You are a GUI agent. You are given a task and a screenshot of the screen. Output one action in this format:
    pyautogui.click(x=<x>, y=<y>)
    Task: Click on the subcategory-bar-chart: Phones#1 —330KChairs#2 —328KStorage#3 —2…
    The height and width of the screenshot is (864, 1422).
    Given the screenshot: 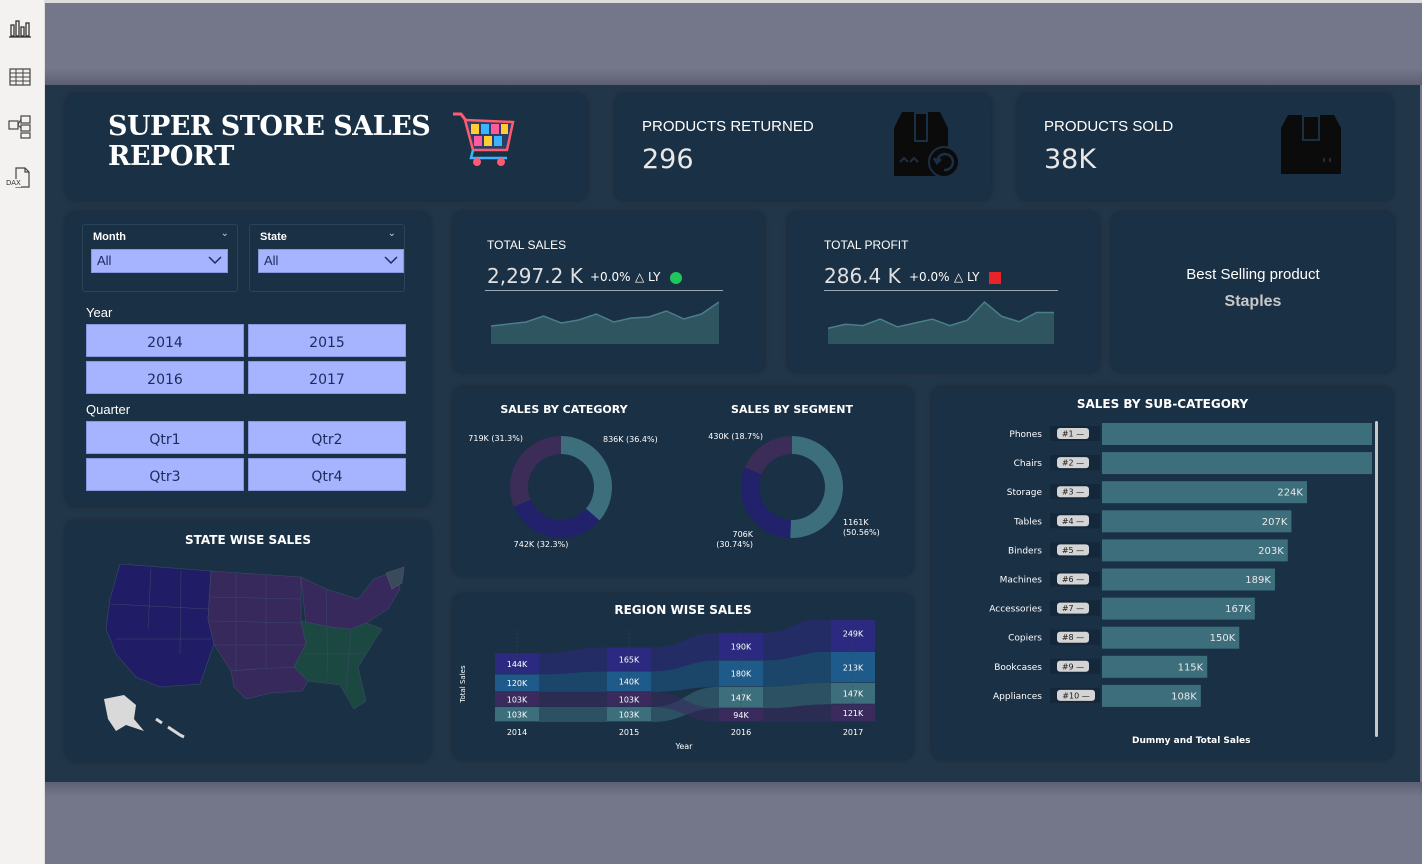 What is the action you would take?
    pyautogui.click(x=1152, y=567)
    